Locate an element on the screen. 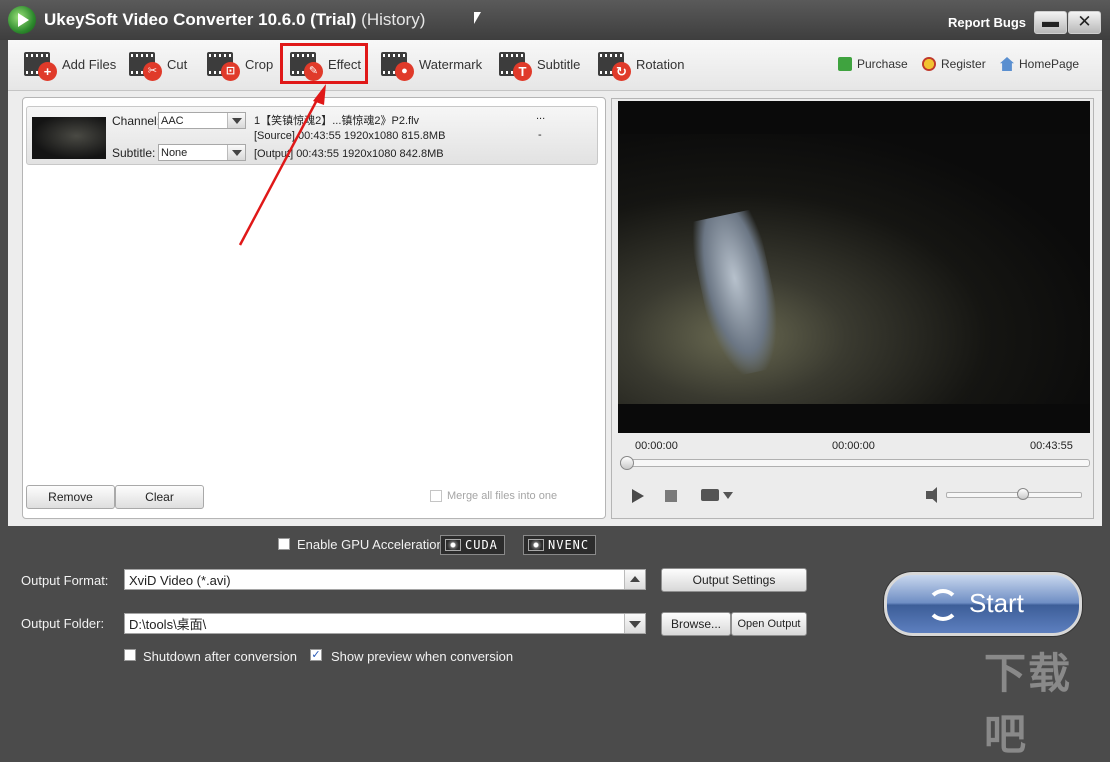 Image resolution: width=1110 pixels, height=762 pixels. play-icon is located at coordinates (638, 496).